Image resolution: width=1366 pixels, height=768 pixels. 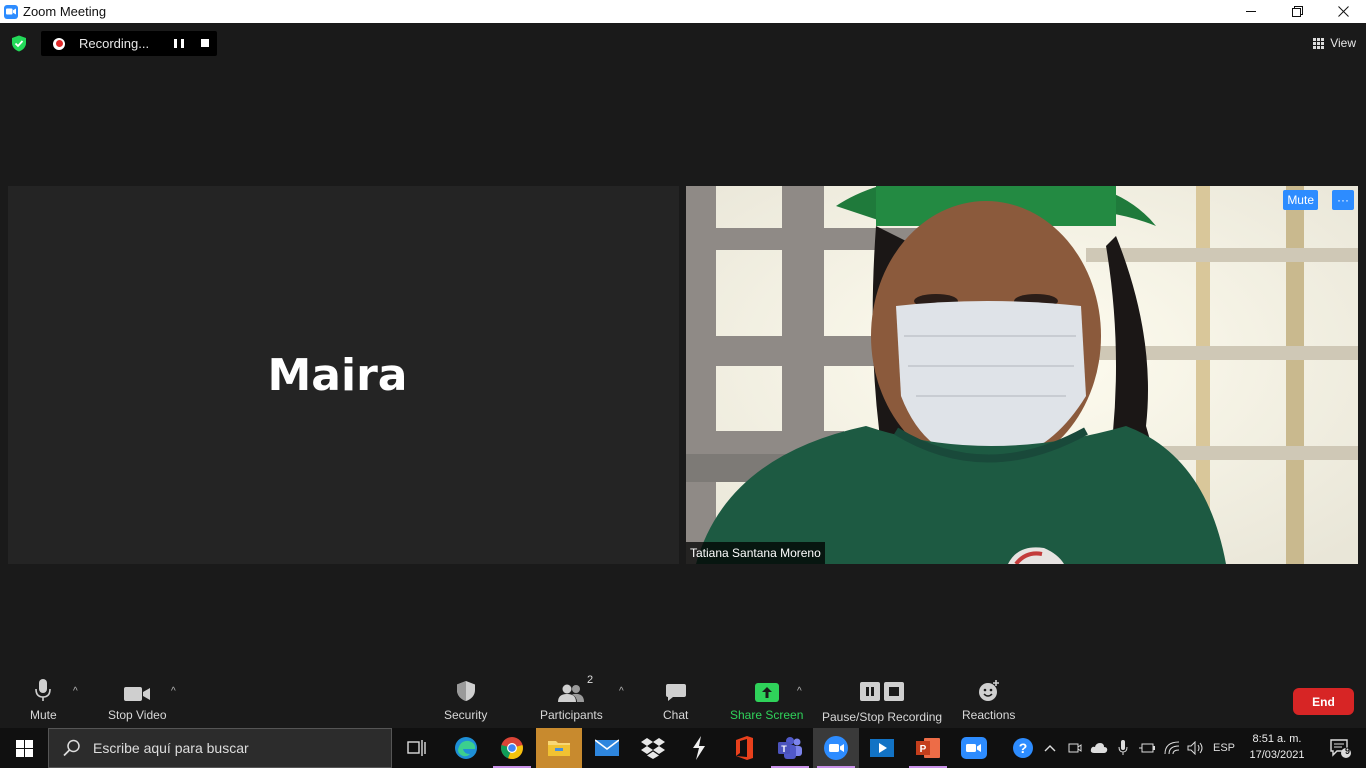 I want to click on search-placeholder: Escribe aquí para buscar, so click(x=171, y=748).